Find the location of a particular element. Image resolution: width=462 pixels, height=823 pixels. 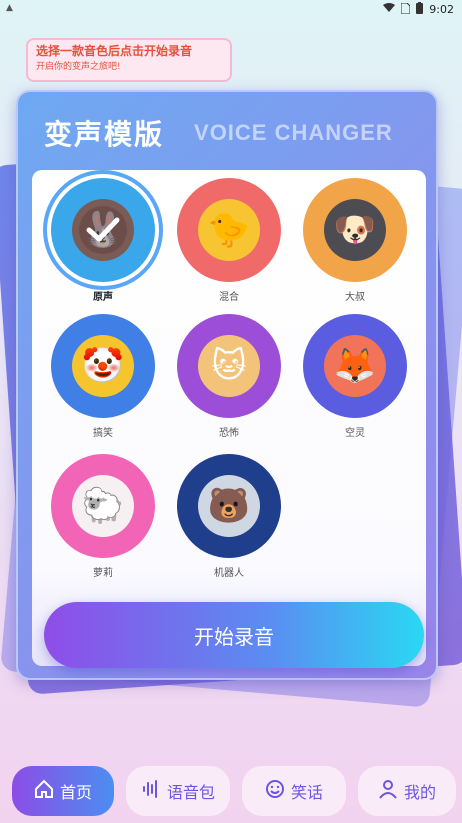

status-time: 9:02 is located at coordinates (441, 9).